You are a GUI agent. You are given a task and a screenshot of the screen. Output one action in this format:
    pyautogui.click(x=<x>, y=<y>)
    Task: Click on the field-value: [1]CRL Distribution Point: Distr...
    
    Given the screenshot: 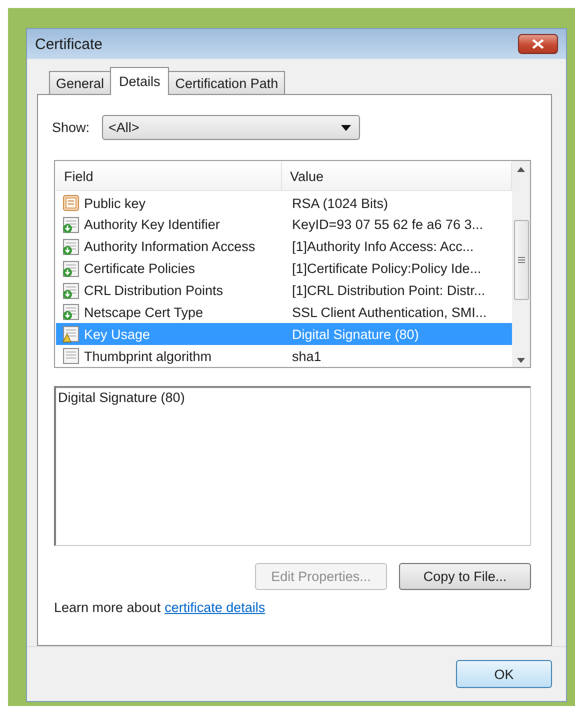 What is the action you would take?
    pyautogui.click(x=397, y=290)
    